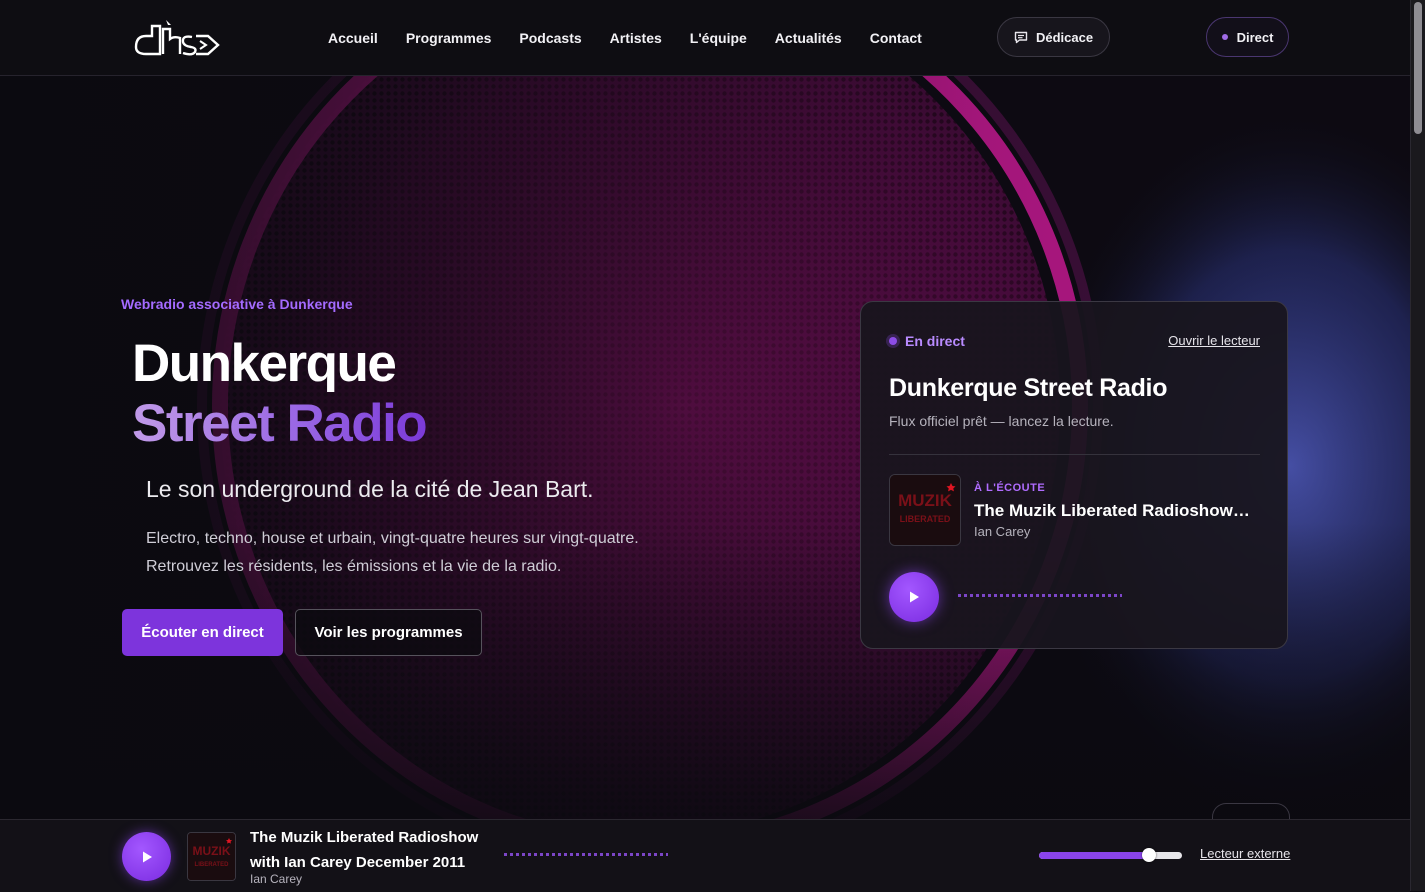 The height and width of the screenshot is (892, 1425). Describe the element at coordinates (202, 632) in the screenshot. I see `listen-live-button: Écouter en direct` at that location.